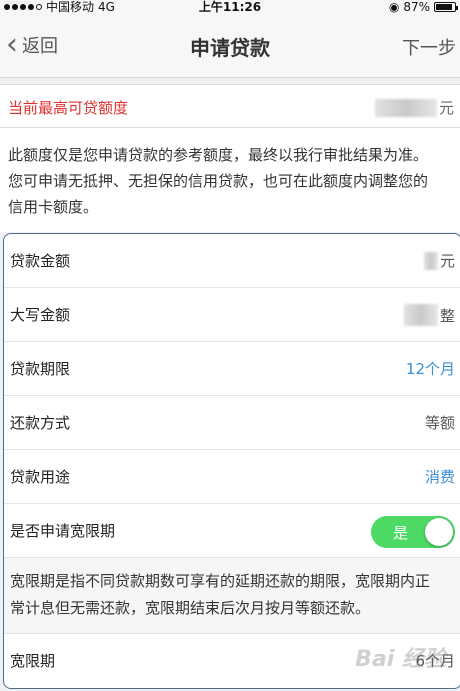 The image size is (460, 691). Describe the element at coordinates (220, 581) in the screenshot. I see `grace-desc-line-1: 宽限期是指不同贷款期数可享有的延期还款的期限，宽限期内正` at that location.